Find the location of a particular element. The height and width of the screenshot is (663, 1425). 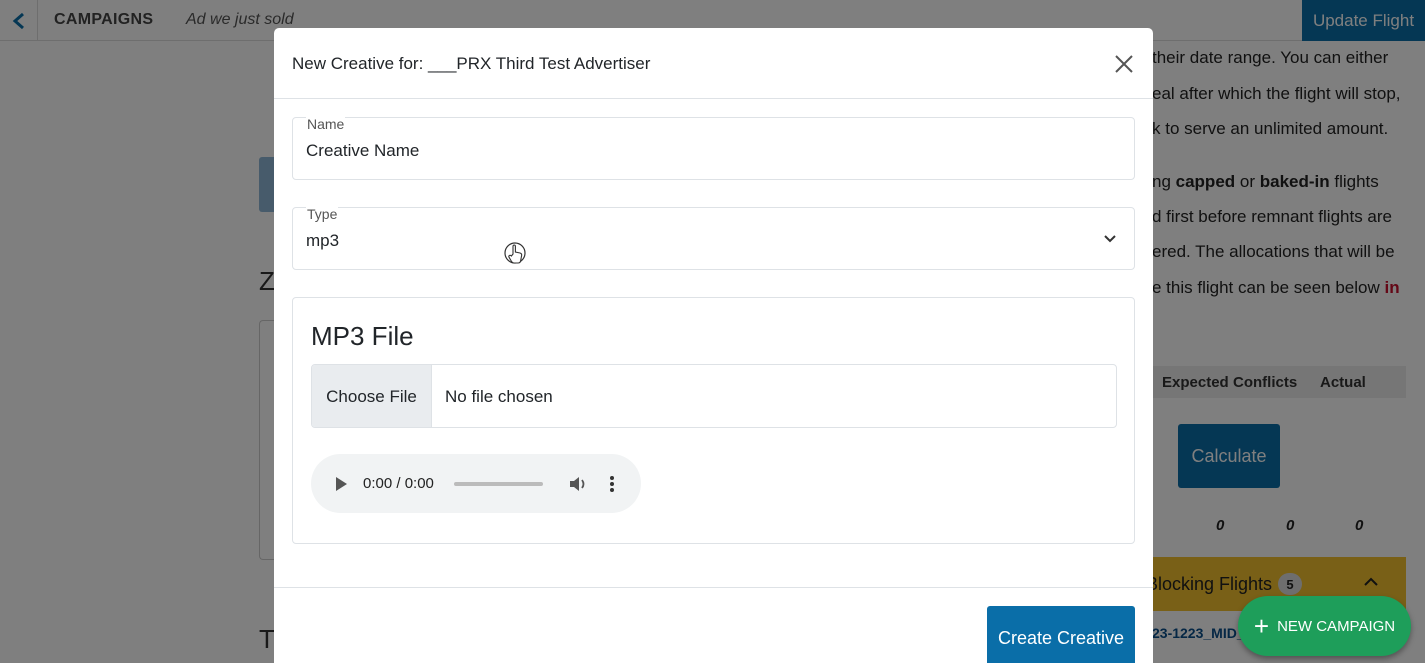

new-campaign-label: NEW CAMPAIGN is located at coordinates (1336, 626).